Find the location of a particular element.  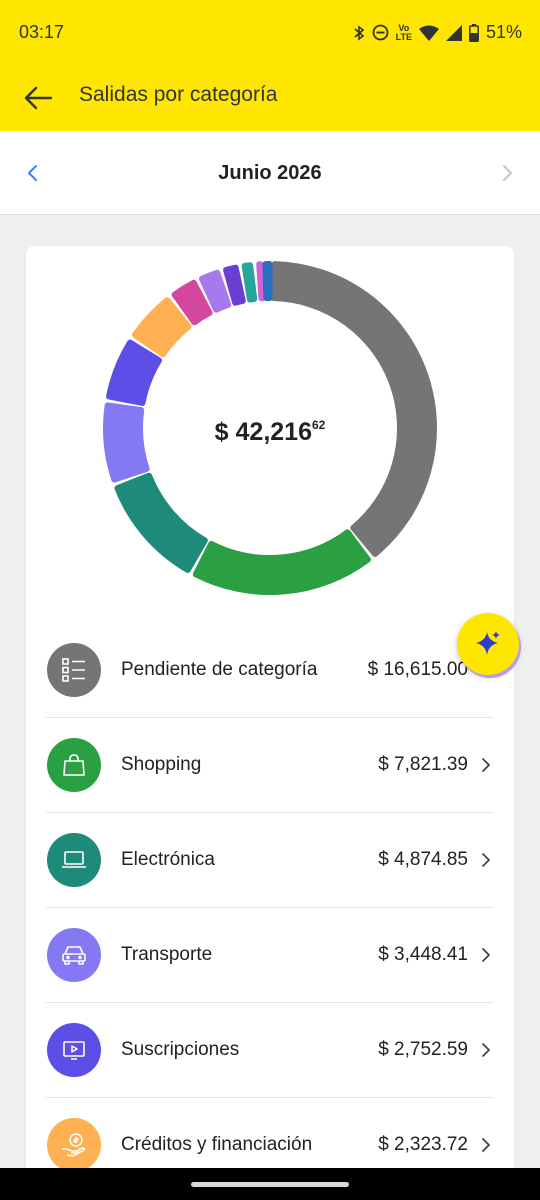

battery-percent: 51% is located at coordinates (503, 32).